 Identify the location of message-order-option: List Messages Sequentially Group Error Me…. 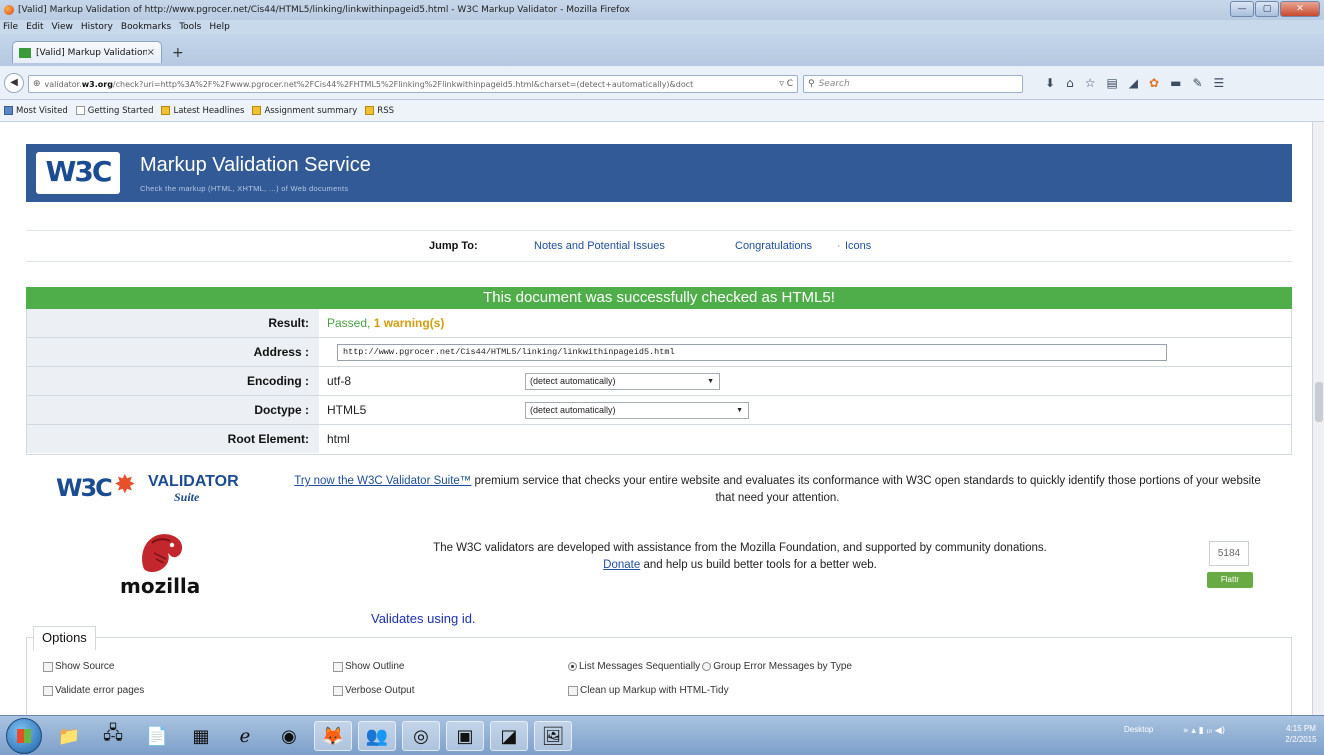
(709, 666).